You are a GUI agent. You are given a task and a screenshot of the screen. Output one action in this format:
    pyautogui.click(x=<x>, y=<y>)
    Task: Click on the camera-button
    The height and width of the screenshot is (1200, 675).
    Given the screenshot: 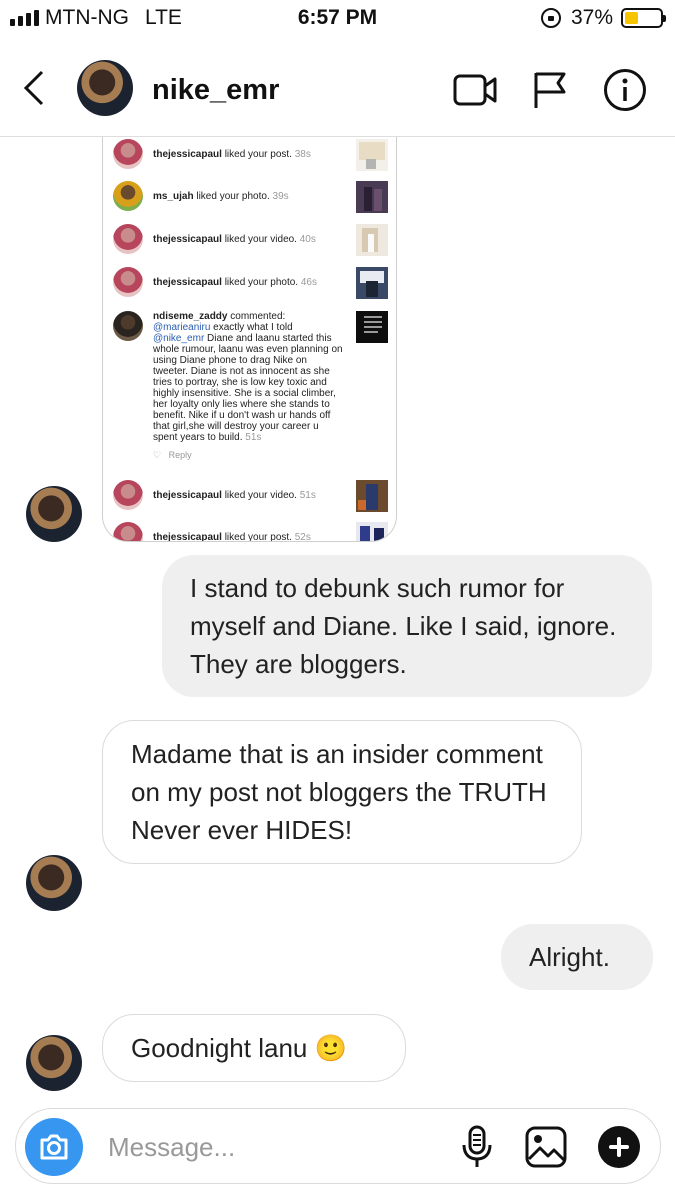 What is the action you would take?
    pyautogui.click(x=54, y=1147)
    